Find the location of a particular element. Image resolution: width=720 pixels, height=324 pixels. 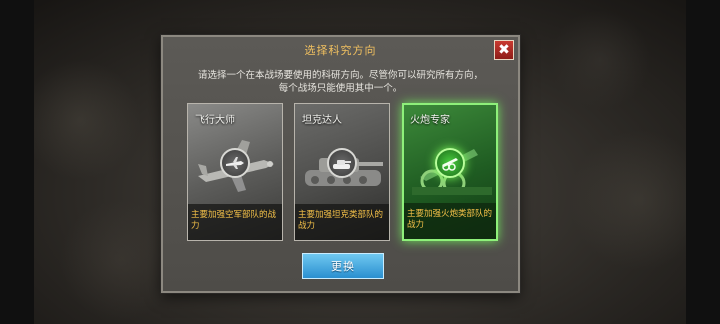

research-card-artillery: 火炮专家 主要加强火炮类部队的战力 is located at coordinates (450, 172).